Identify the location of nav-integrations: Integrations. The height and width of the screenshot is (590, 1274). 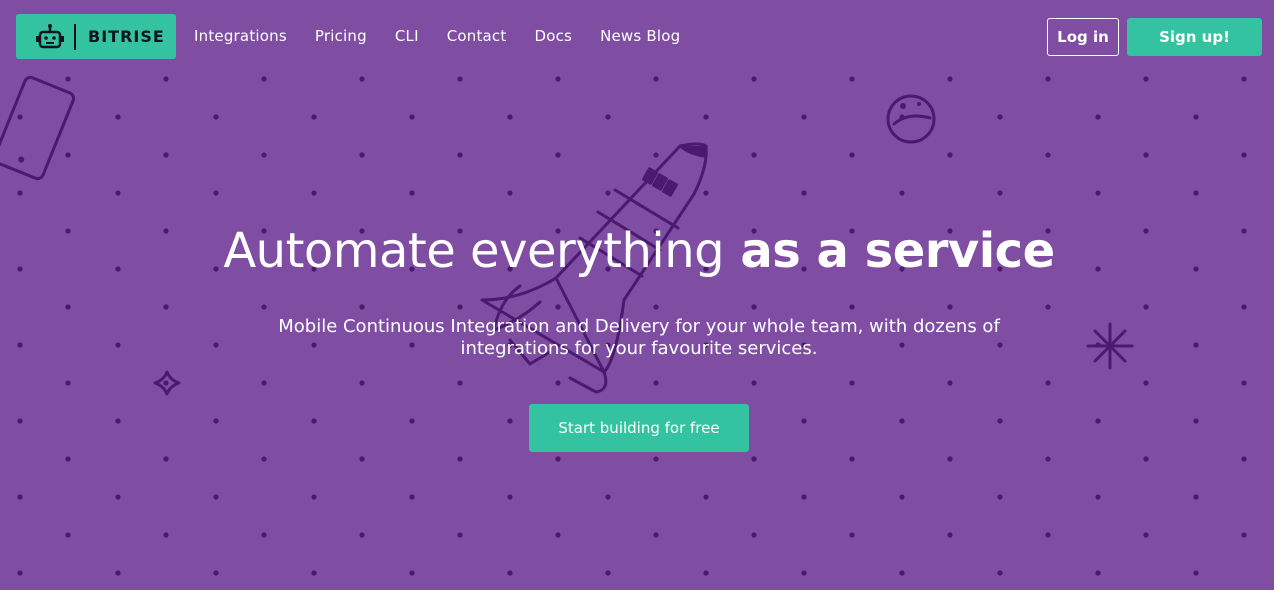
(240, 36).